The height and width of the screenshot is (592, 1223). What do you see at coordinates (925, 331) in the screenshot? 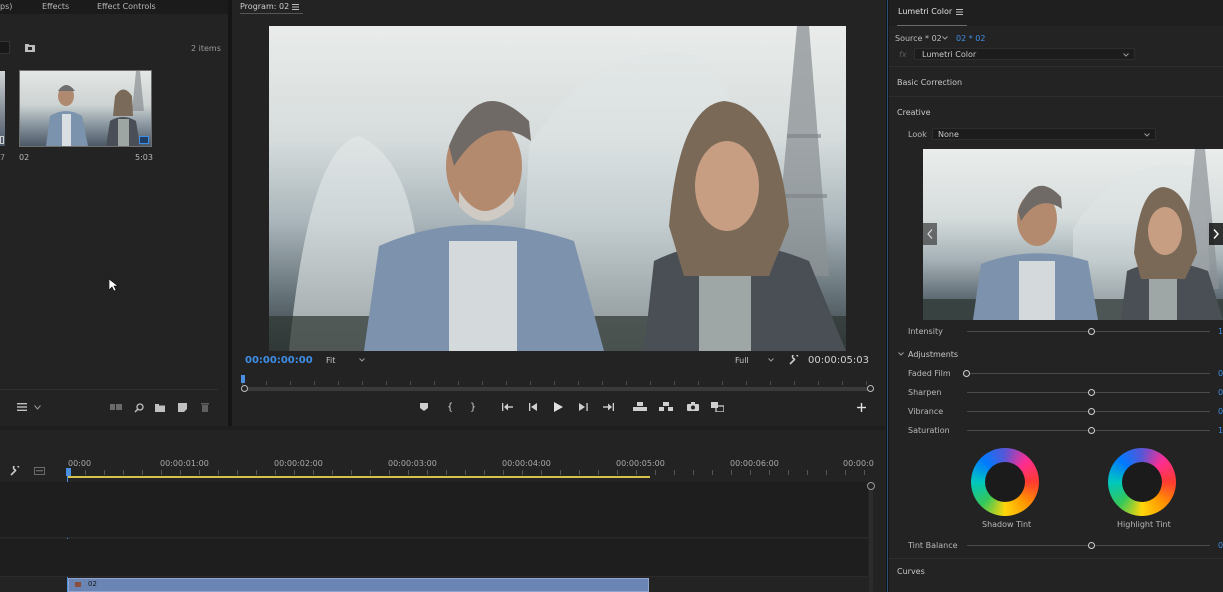
I see `intensity-label: Intensity` at bounding box center [925, 331].